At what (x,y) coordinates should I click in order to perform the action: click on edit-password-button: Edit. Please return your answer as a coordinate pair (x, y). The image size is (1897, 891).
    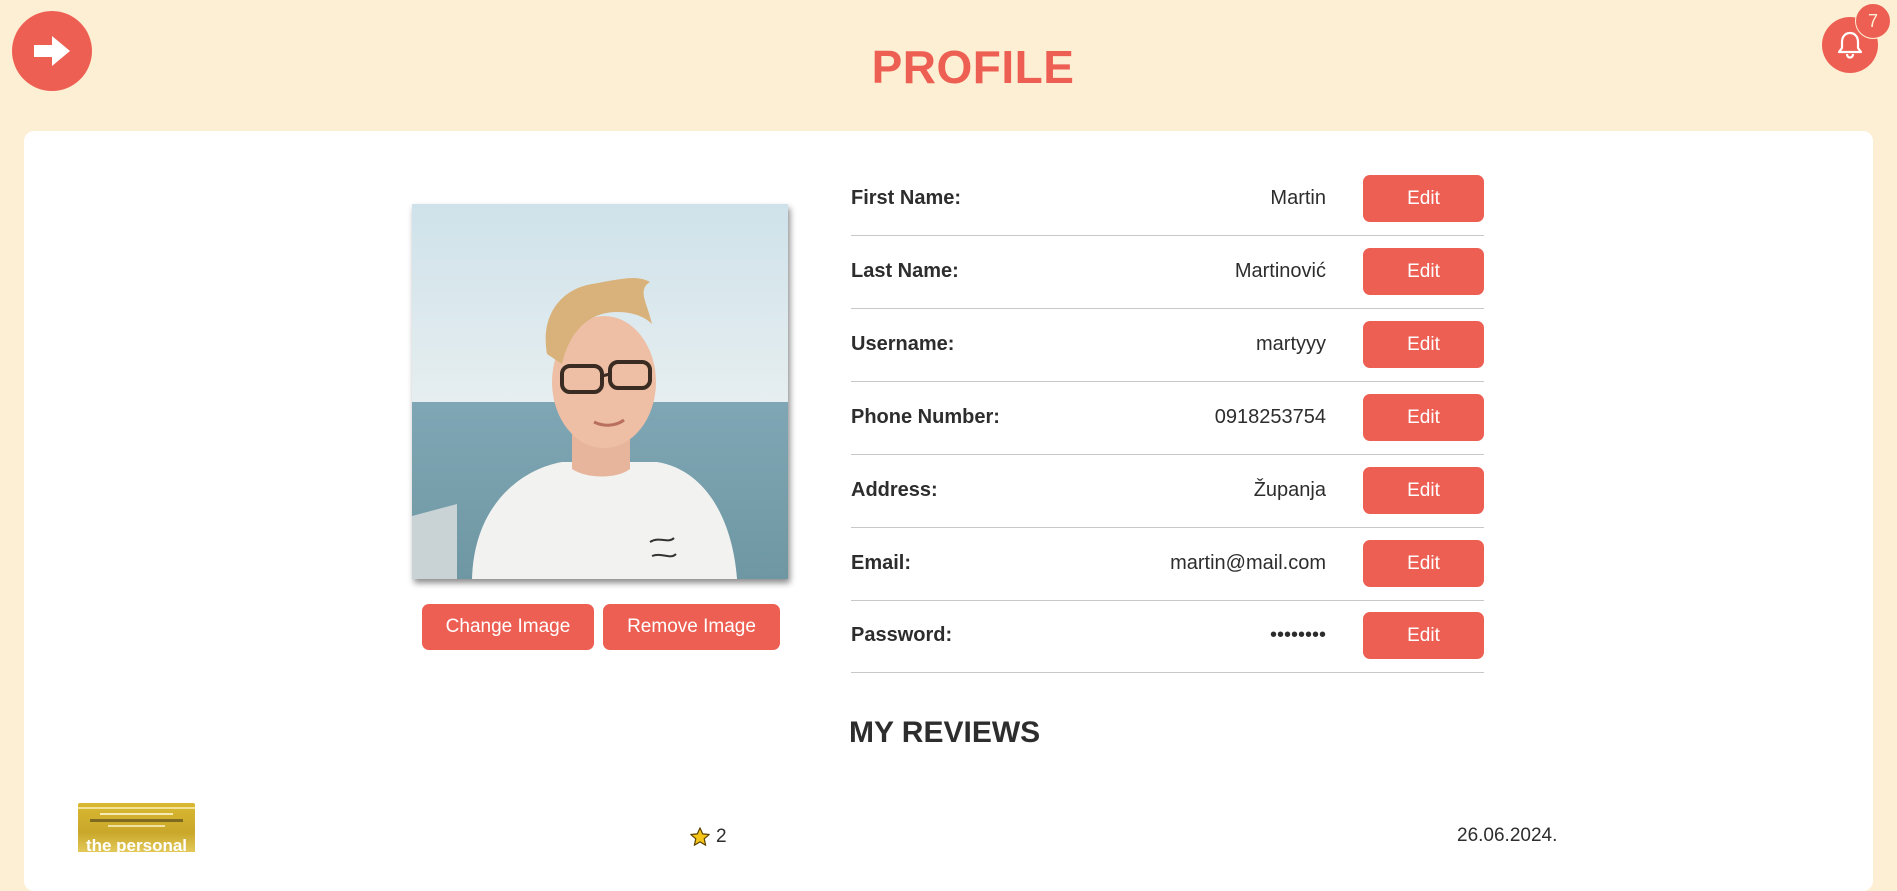
    Looking at the image, I should click on (1423, 635).